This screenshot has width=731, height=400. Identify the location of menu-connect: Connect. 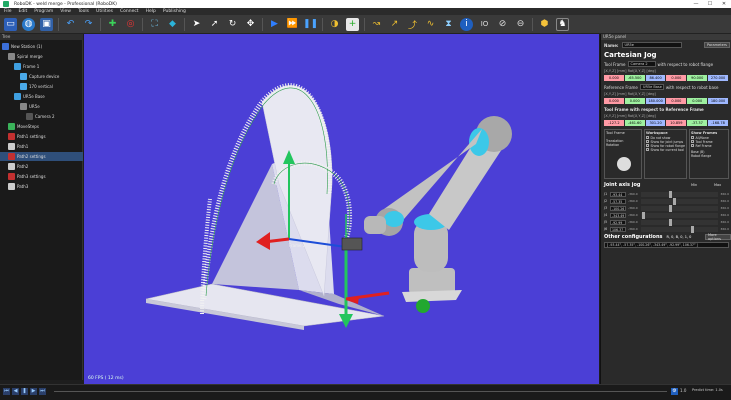
(129, 11).